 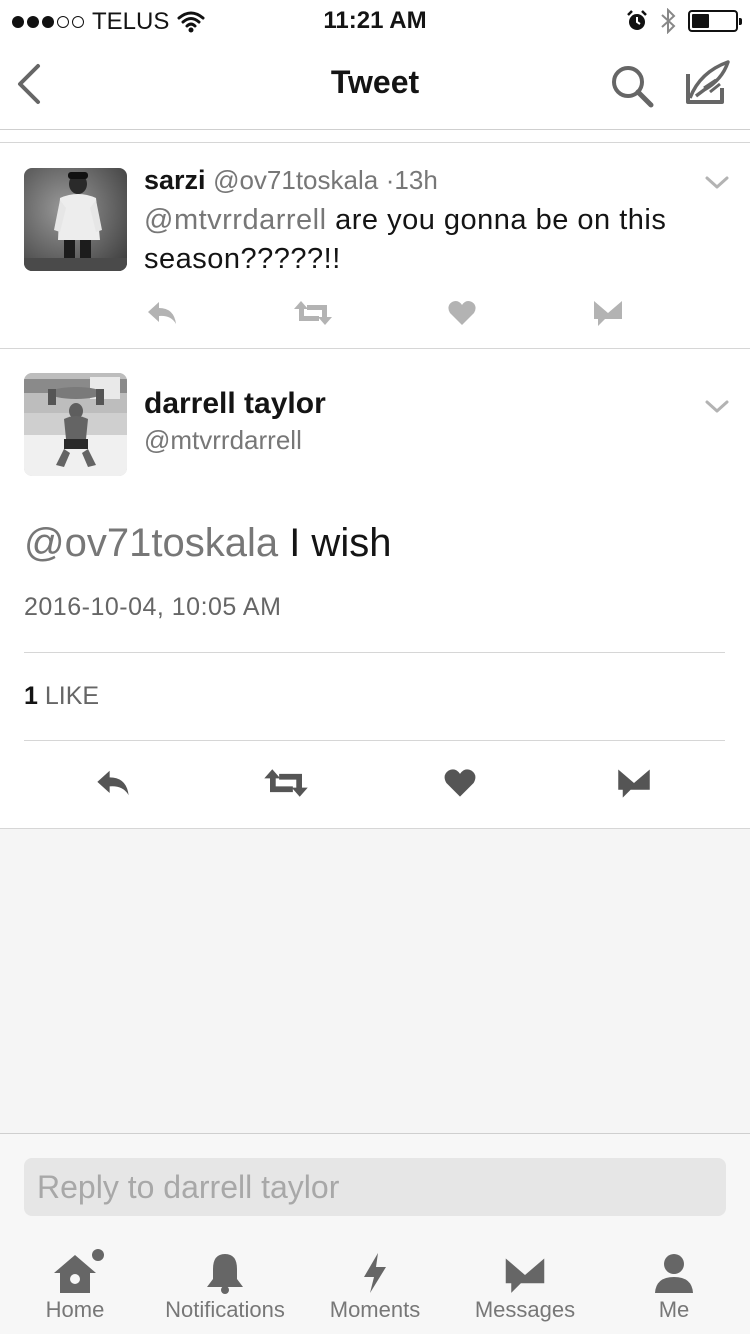 I want to click on tab-bar: Home Notifications Moments Messages Me, so click(x=375, y=1286).